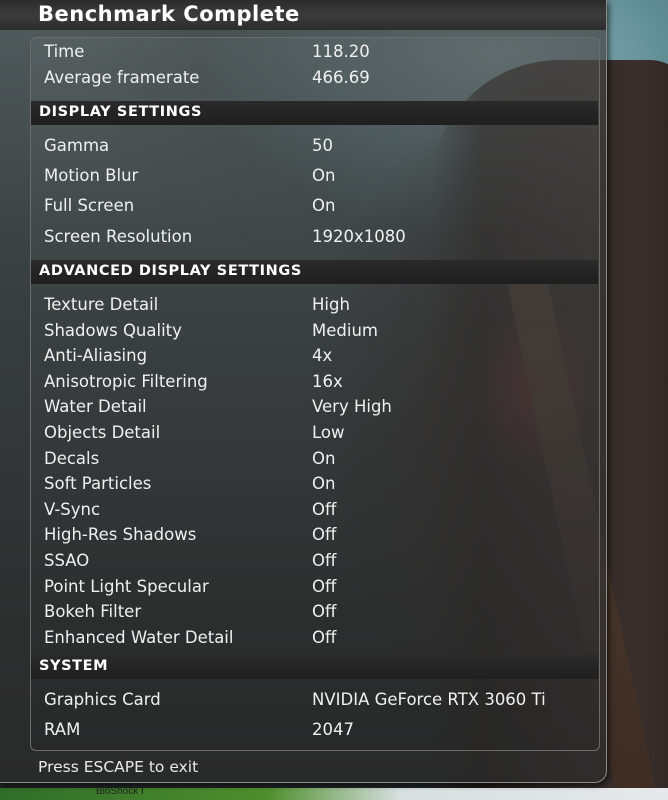 The image size is (668, 800). What do you see at coordinates (74, 666) in the screenshot?
I see `section-title: SYSTEM` at bounding box center [74, 666].